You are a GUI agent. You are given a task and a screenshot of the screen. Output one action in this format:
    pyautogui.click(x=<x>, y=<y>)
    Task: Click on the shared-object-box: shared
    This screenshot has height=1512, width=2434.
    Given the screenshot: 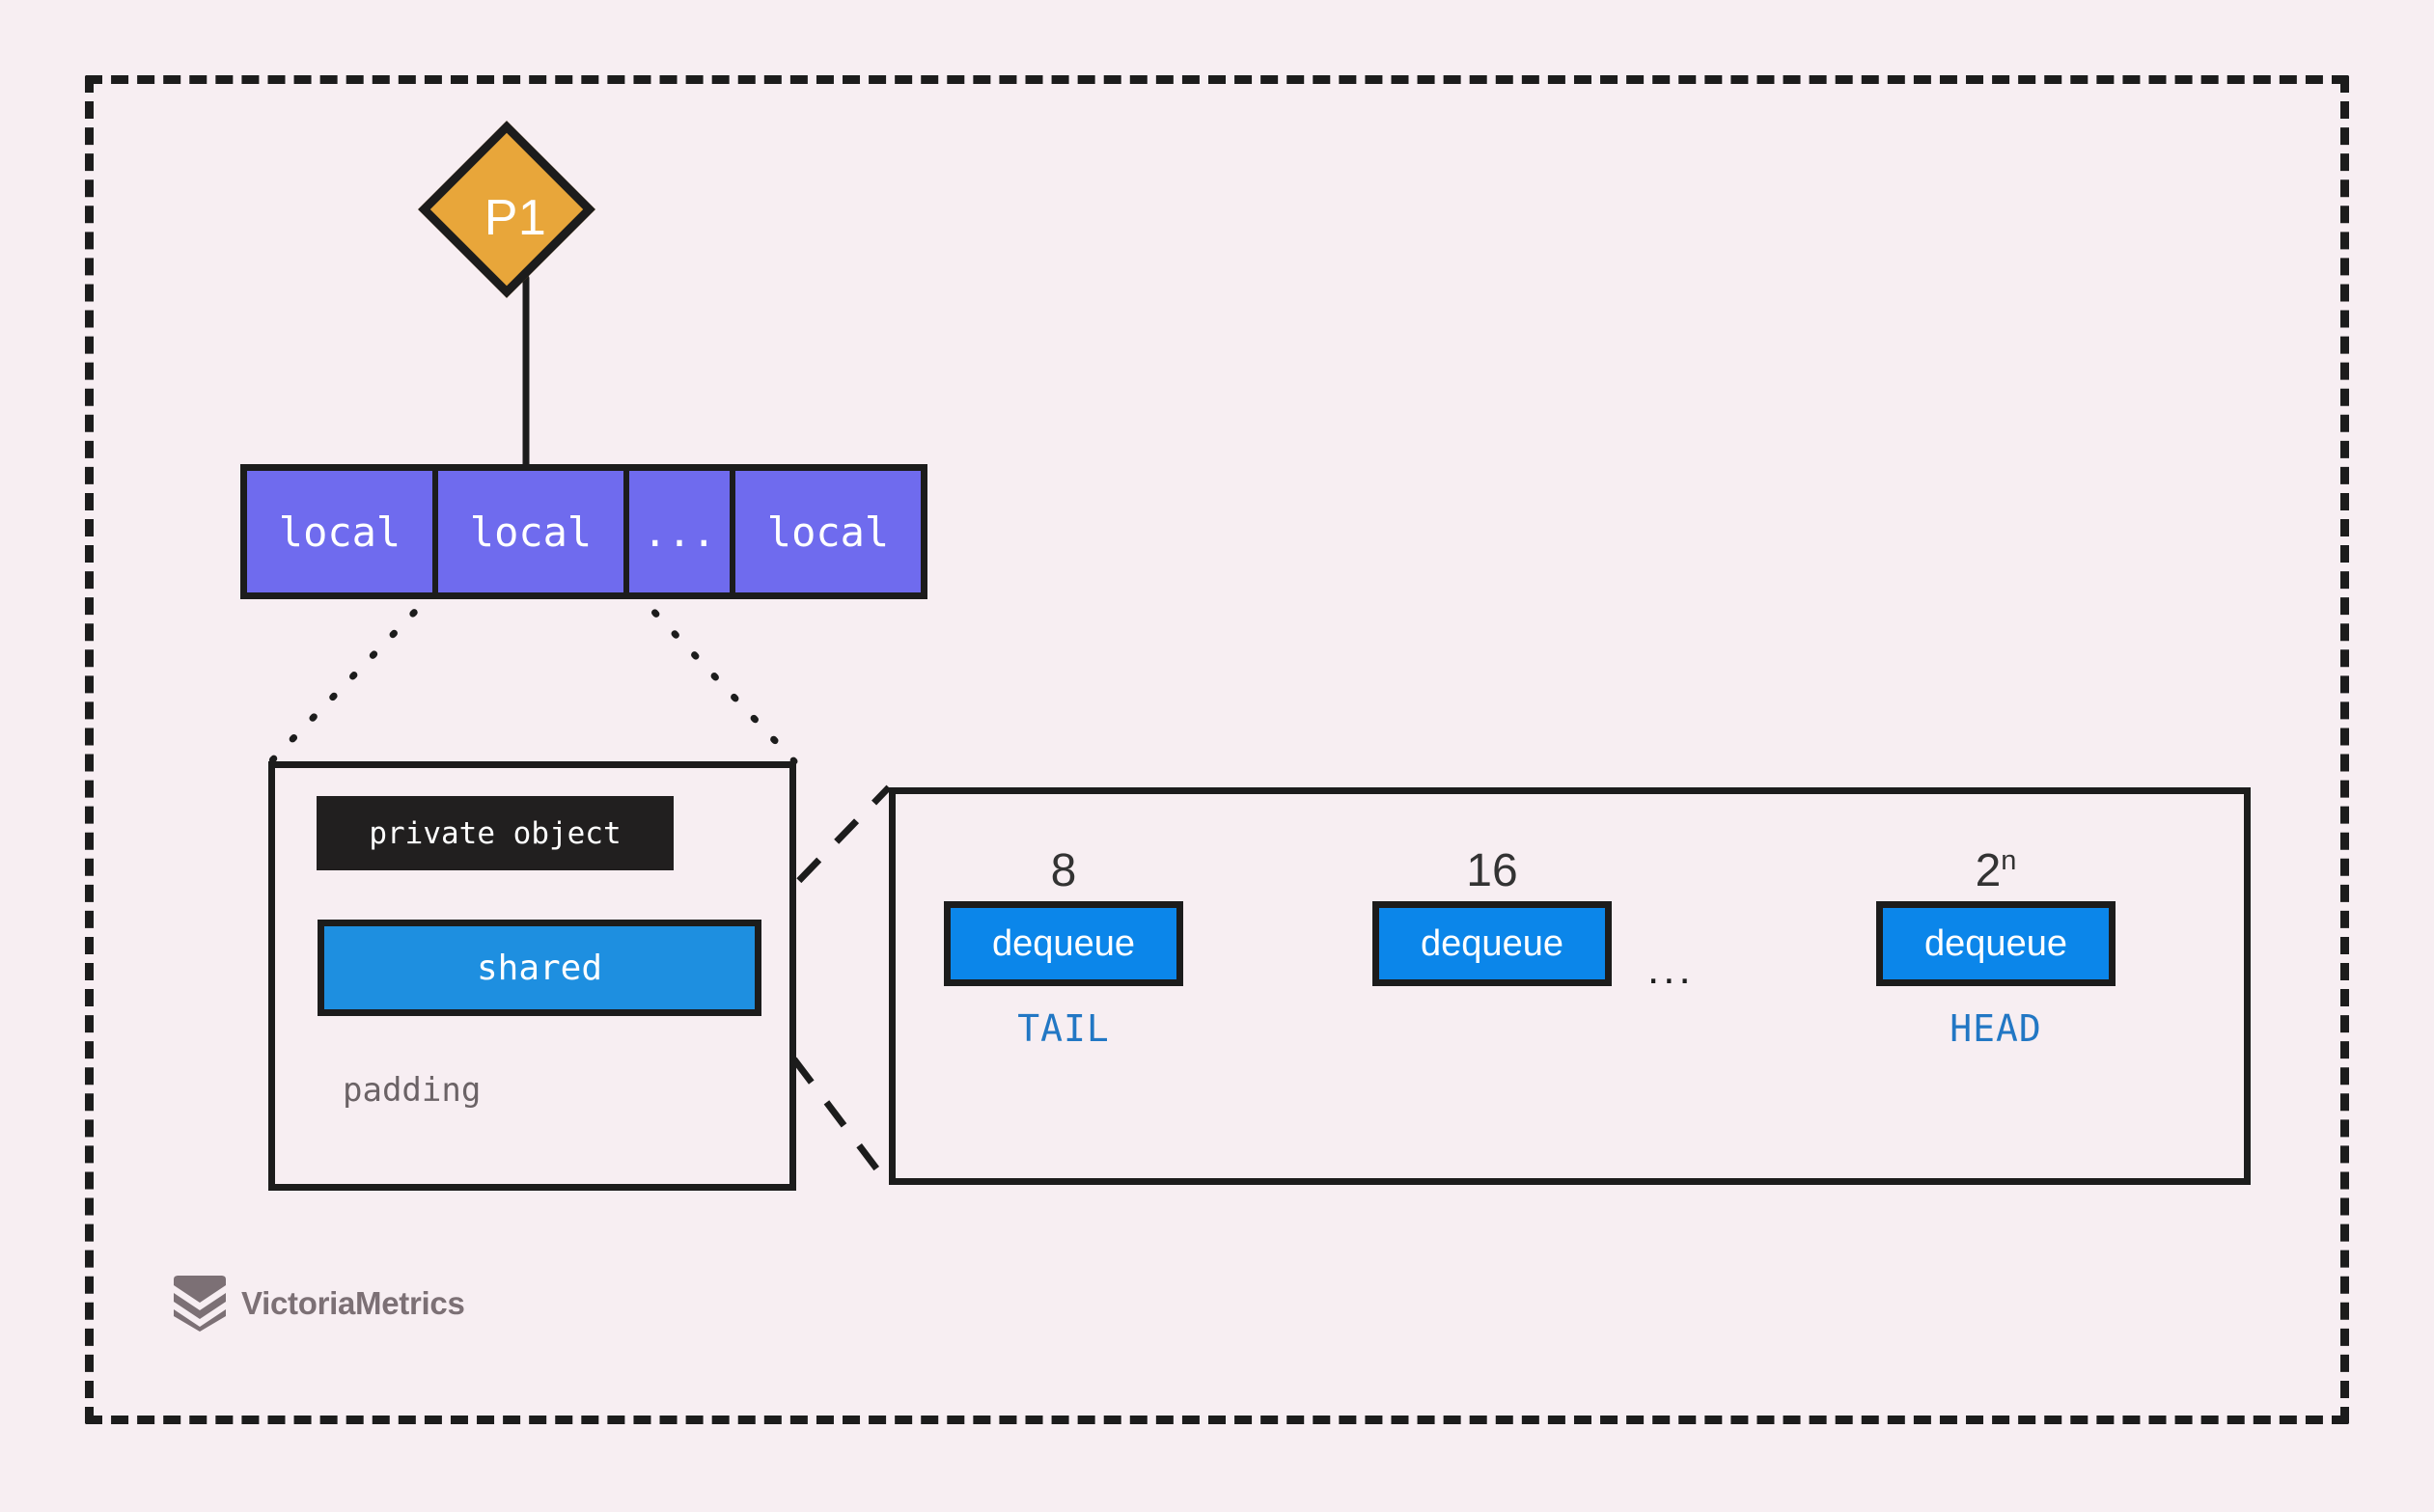 What is the action you would take?
    pyautogui.click(x=539, y=968)
    